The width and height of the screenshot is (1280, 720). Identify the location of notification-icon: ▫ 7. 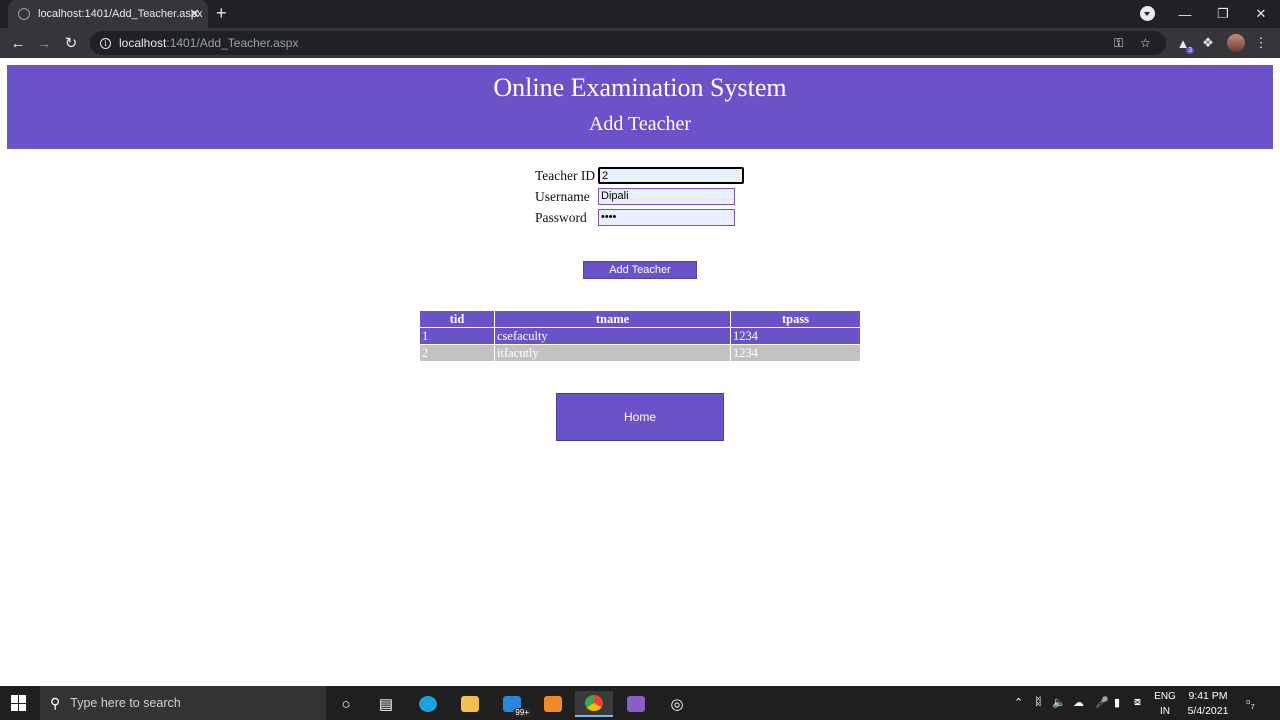
(1250, 702).